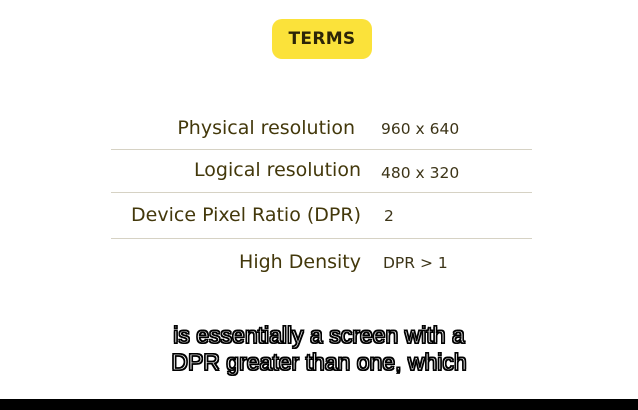 This screenshot has width=638, height=410. I want to click on term-definition: 2, so click(389, 216).